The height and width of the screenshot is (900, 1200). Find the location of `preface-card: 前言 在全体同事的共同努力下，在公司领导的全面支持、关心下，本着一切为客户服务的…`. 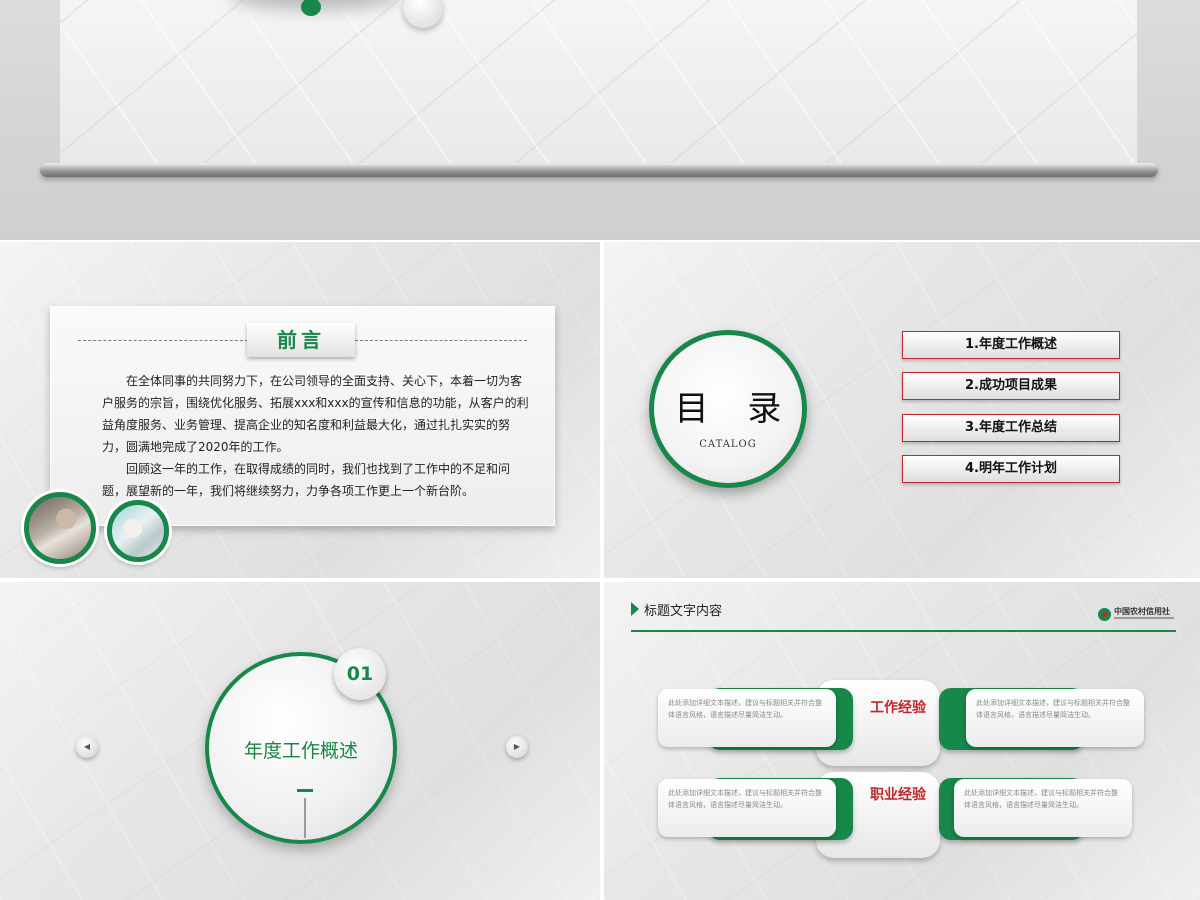

preface-card: 前言 在全体同事的共同努力下，在公司领导的全面支持、关心下，本着一切为客户服务的… is located at coordinates (302, 416).